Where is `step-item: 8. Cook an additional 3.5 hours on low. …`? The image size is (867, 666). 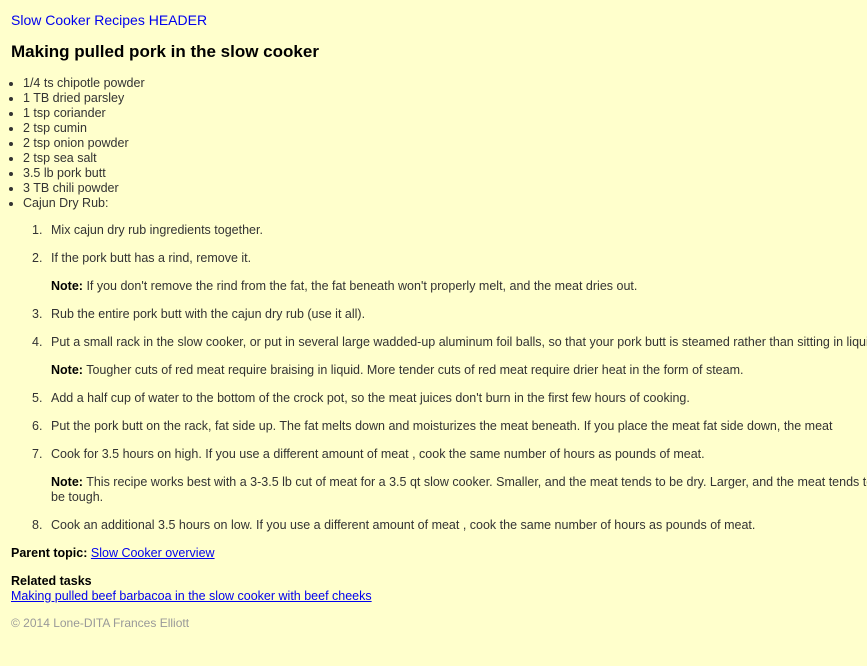 step-item: 8. Cook an additional 3.5 hours on low. … is located at coordinates (439, 525).